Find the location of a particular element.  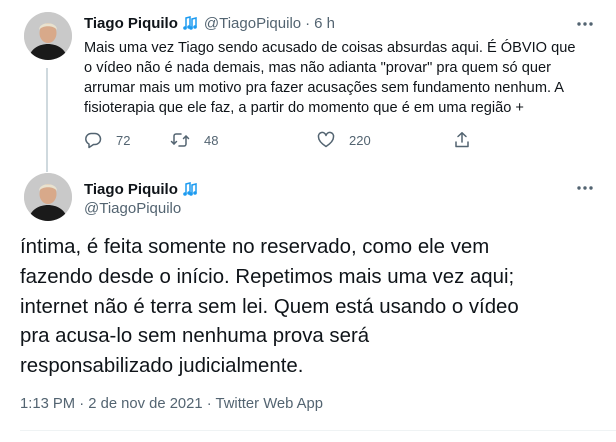

tweet-header: Tiago Piquilo @TiagoPiquilo · 6 h is located at coordinates (209, 23).